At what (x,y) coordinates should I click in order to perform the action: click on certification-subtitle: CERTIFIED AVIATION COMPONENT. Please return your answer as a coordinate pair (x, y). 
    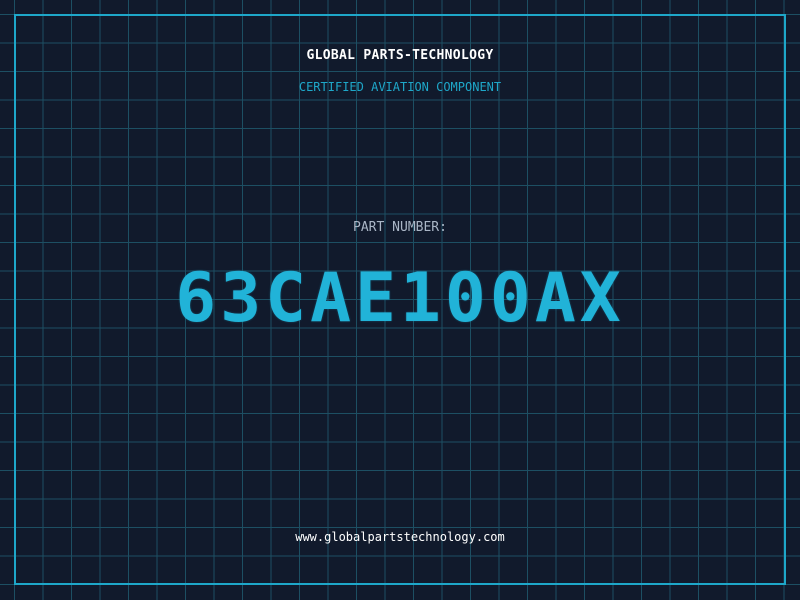
    Looking at the image, I should click on (400, 87).